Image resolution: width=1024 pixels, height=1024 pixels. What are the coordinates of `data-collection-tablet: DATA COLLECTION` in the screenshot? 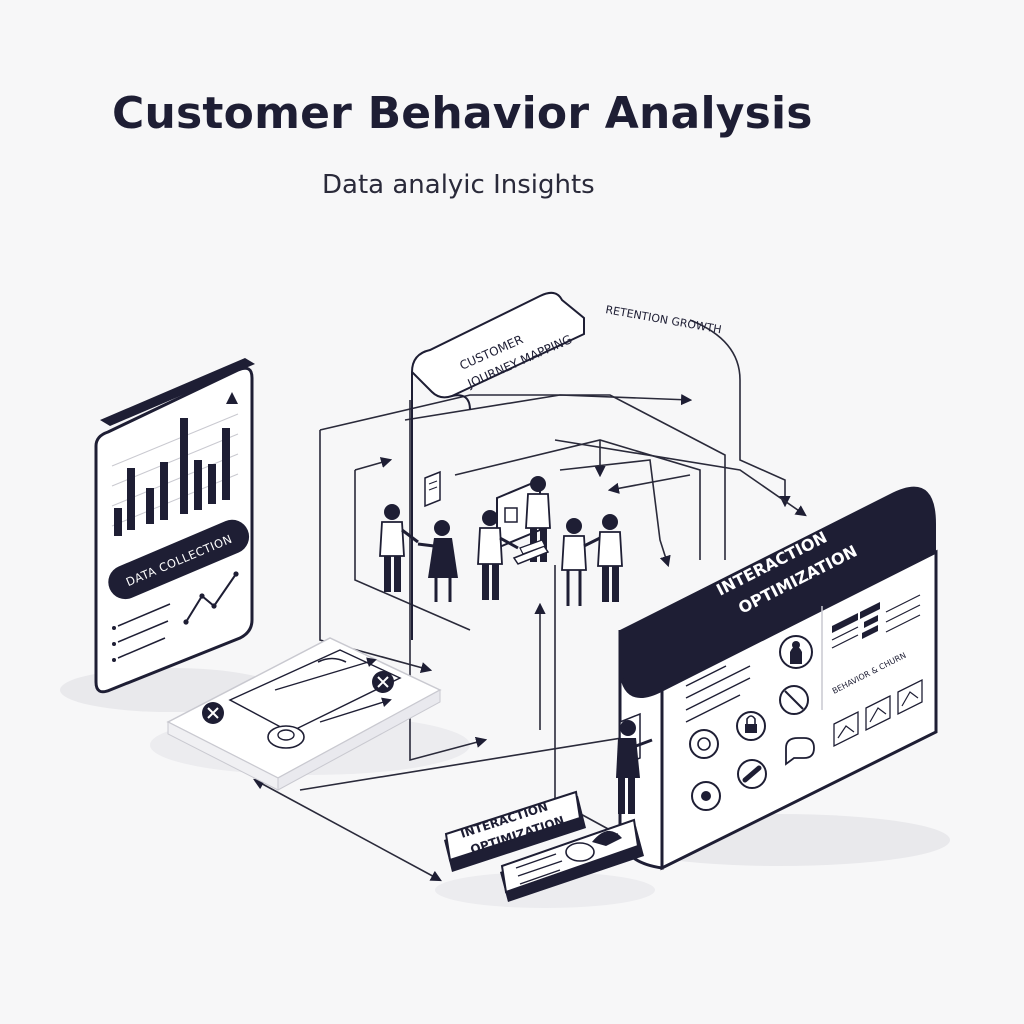 It's located at (174, 526).